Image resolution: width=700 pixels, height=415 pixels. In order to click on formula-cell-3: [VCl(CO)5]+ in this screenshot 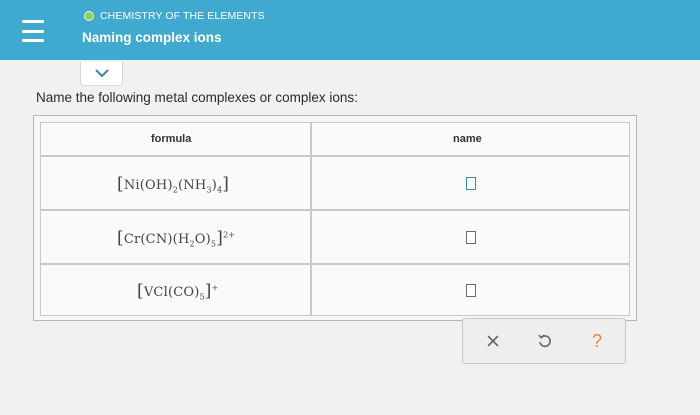, I will do `click(175, 290)`.